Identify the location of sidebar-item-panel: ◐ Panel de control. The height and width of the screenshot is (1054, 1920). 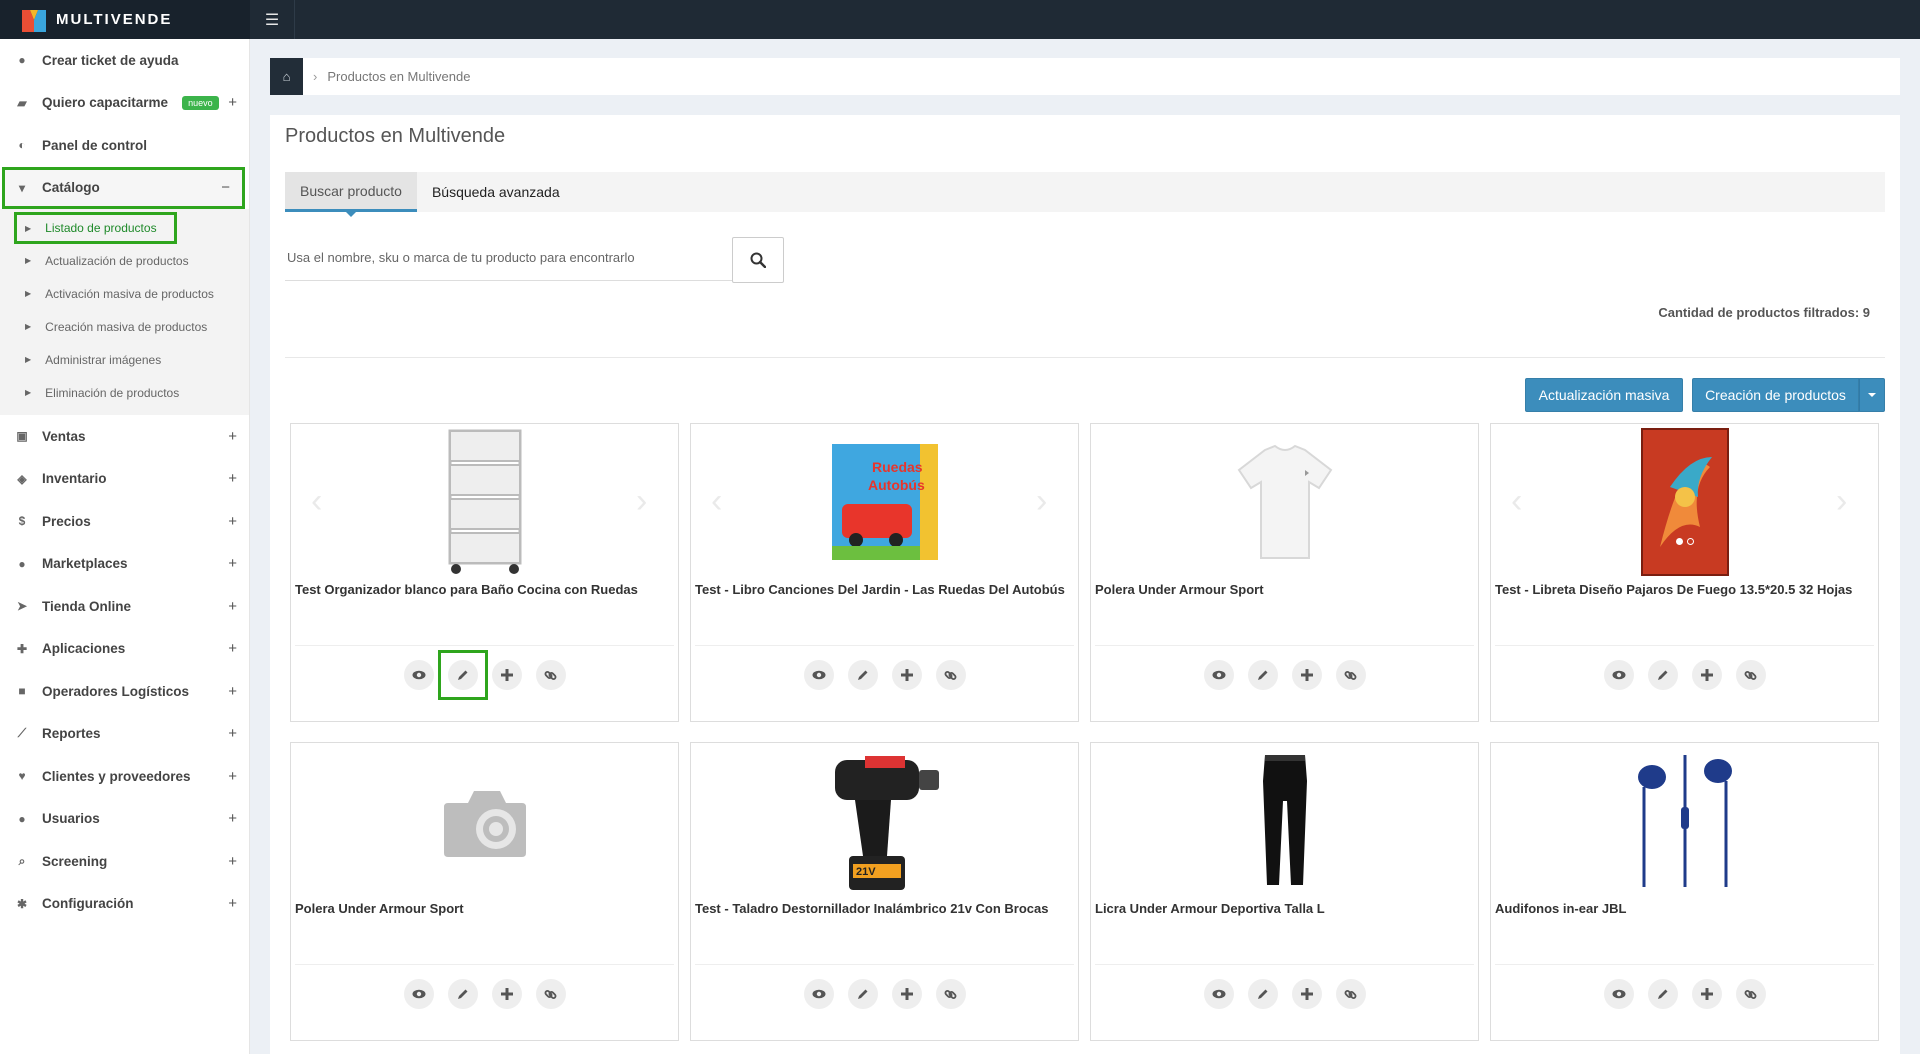
(124, 145).